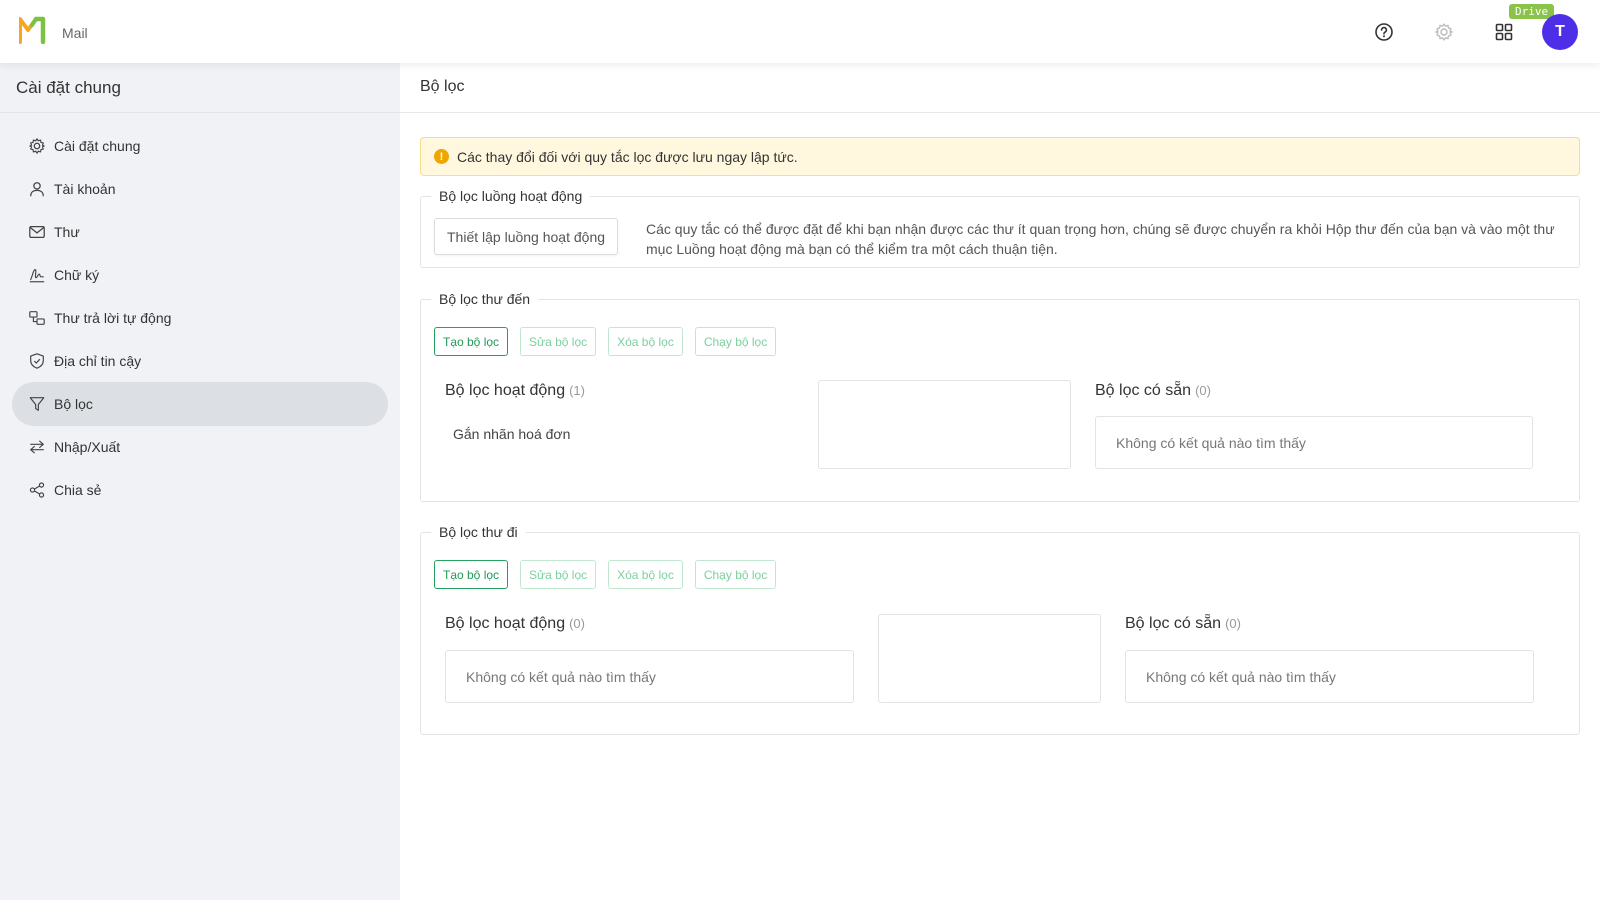  What do you see at coordinates (37, 232) in the screenshot?
I see `envelope-icon` at bounding box center [37, 232].